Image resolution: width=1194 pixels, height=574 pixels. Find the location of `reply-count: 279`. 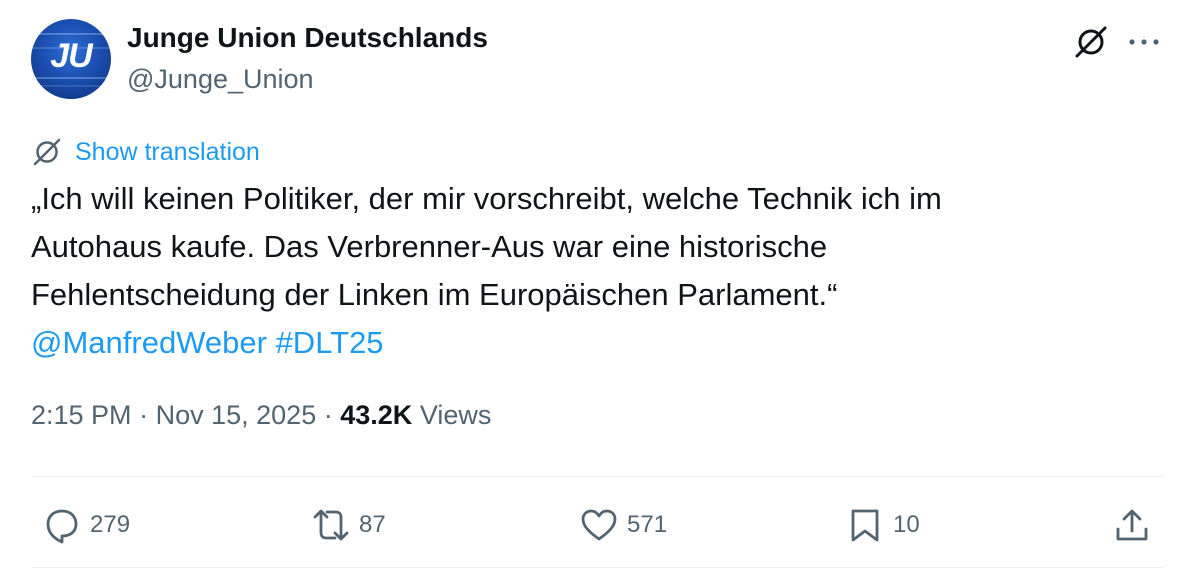

reply-count: 279 is located at coordinates (110, 524).